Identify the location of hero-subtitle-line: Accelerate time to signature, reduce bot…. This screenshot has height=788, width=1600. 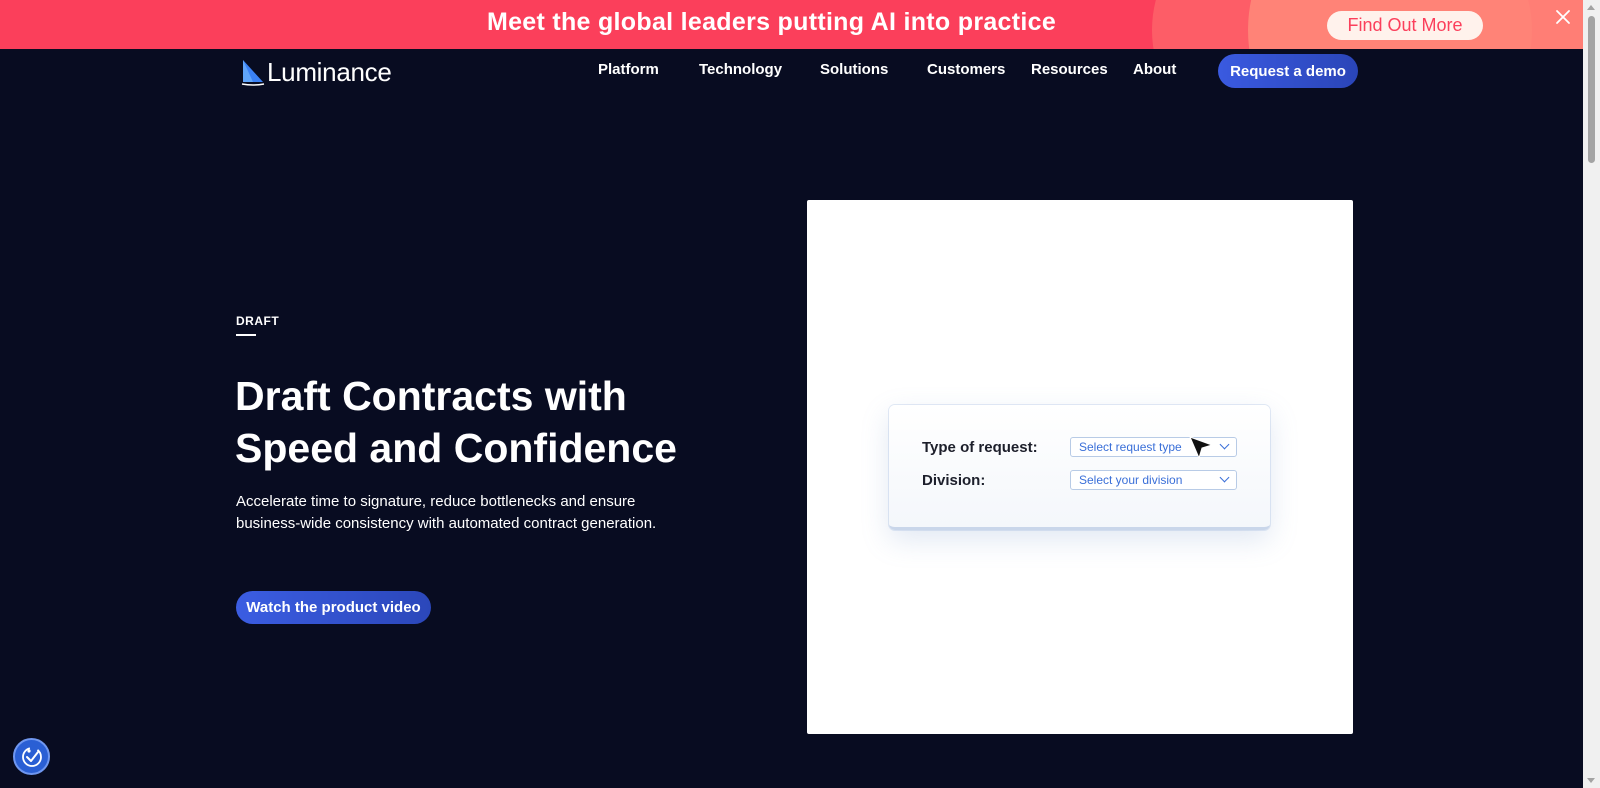
(436, 501).